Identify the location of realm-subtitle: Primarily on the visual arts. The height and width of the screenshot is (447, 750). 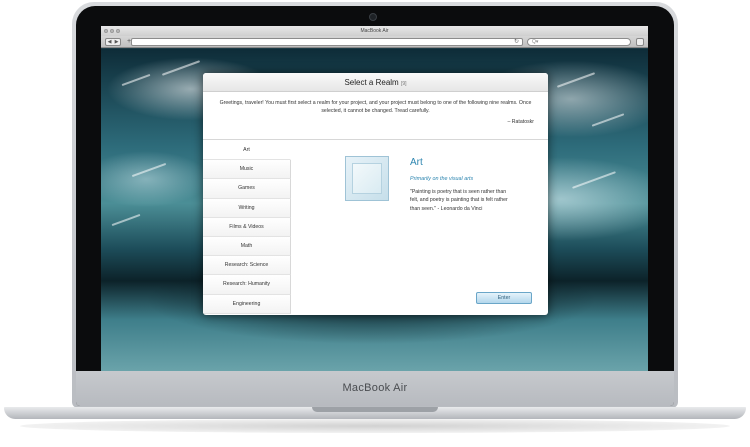
(442, 179).